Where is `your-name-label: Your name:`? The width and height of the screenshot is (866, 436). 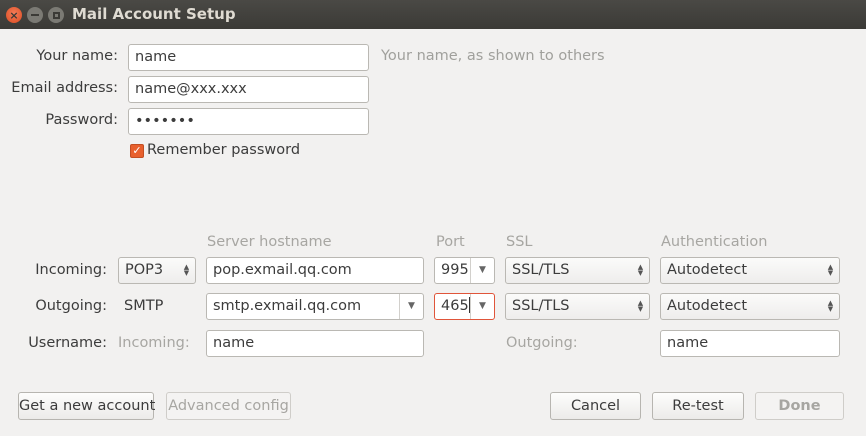 your-name-label: Your name: is located at coordinates (77, 56).